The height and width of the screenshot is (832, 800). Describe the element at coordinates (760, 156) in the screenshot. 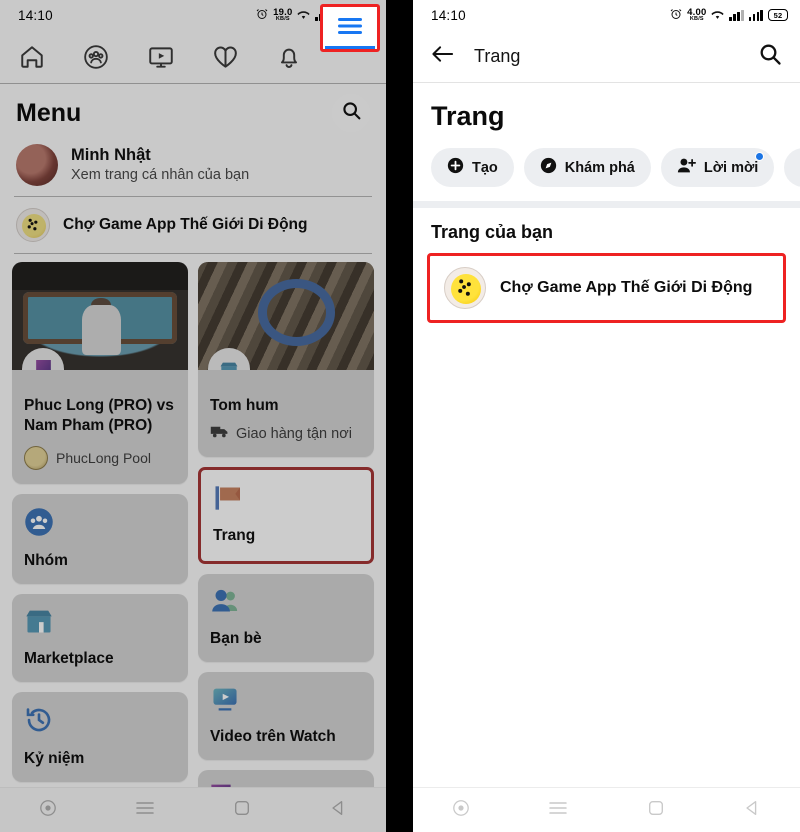

I see `notification-badge-dot` at that location.